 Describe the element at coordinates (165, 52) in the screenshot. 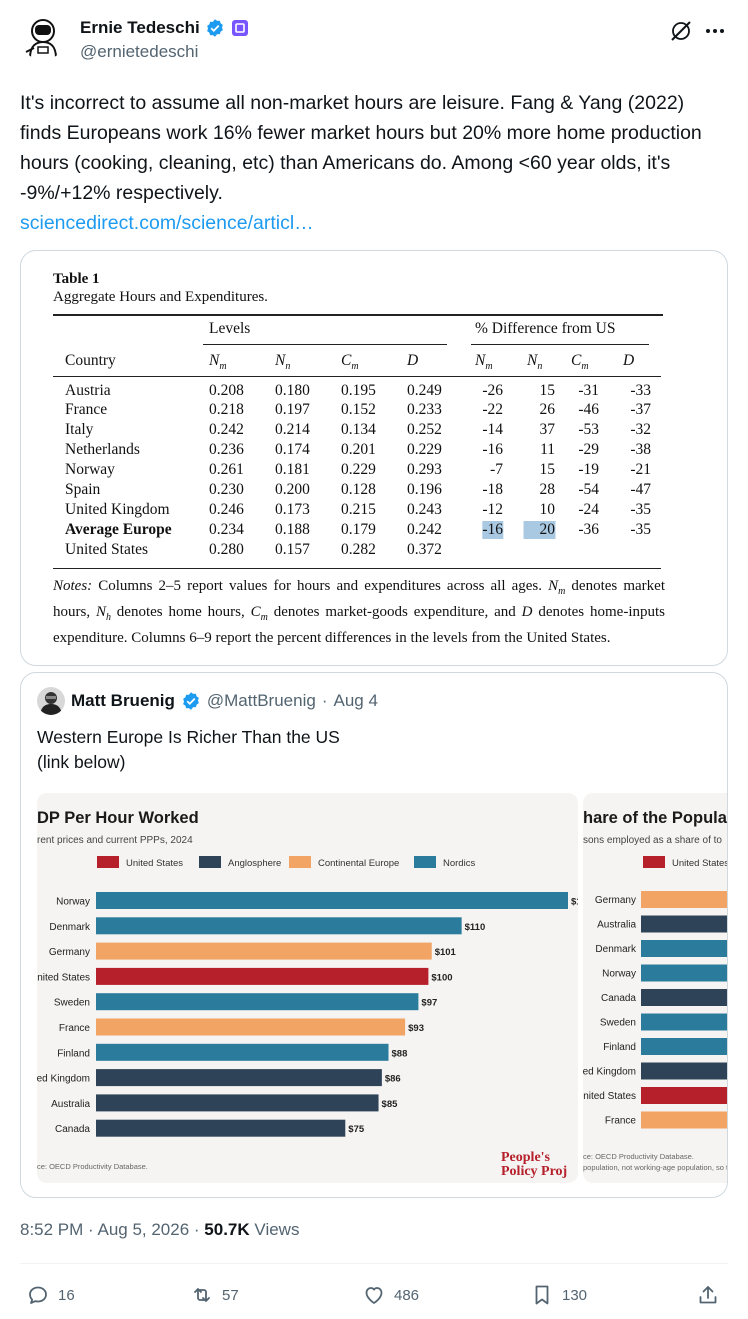

I see `author-handle: @ernietedeschi` at that location.